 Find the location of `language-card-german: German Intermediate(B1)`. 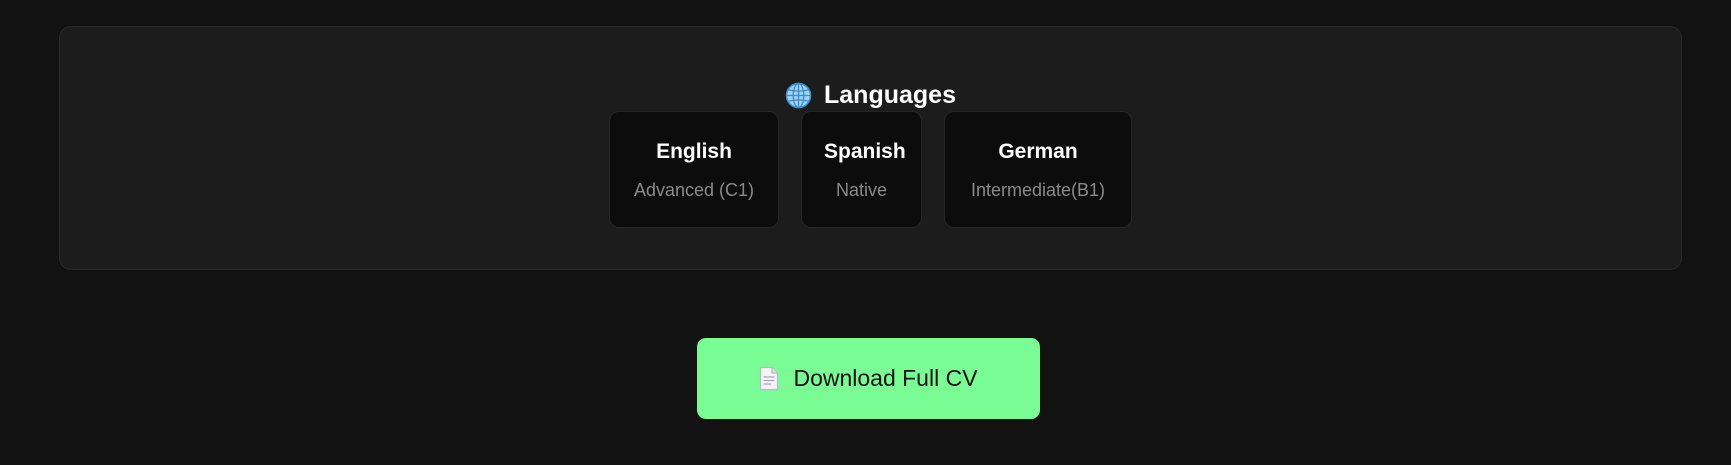

language-card-german: German Intermediate(B1) is located at coordinates (1038, 169).